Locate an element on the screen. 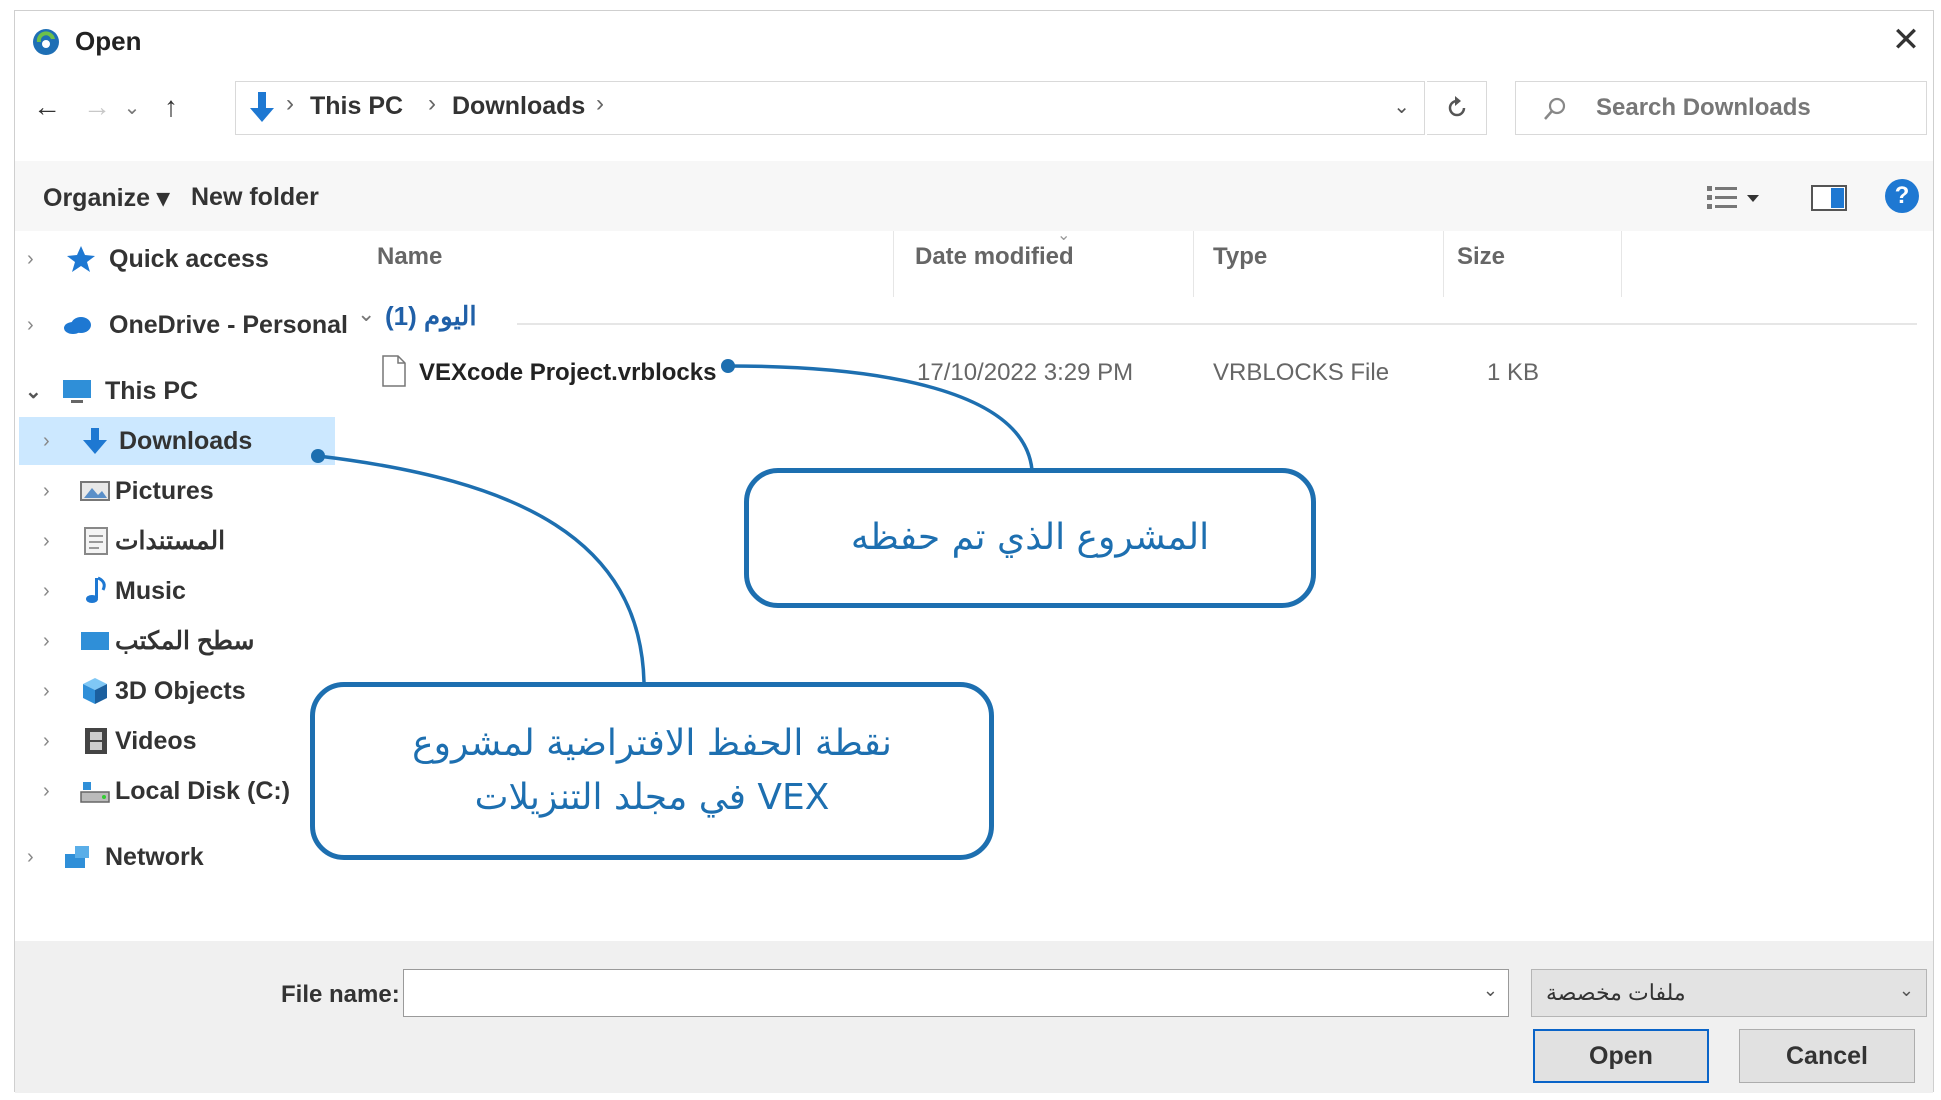 The width and height of the screenshot is (1941, 1100). sidebar-item-label: Music is located at coordinates (150, 590).